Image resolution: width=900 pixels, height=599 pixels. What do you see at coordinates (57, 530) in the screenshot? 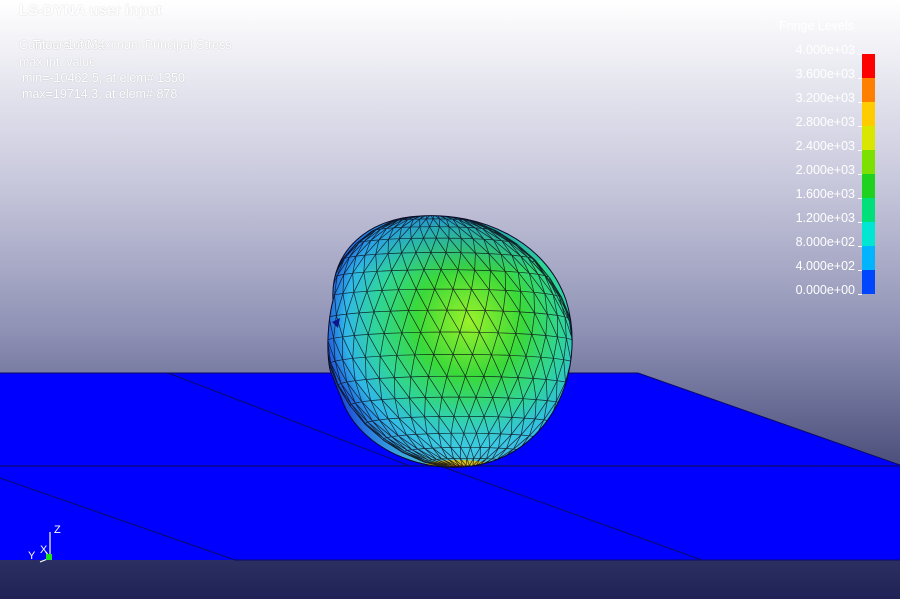
I see `triad-z-label: Z` at bounding box center [57, 530].